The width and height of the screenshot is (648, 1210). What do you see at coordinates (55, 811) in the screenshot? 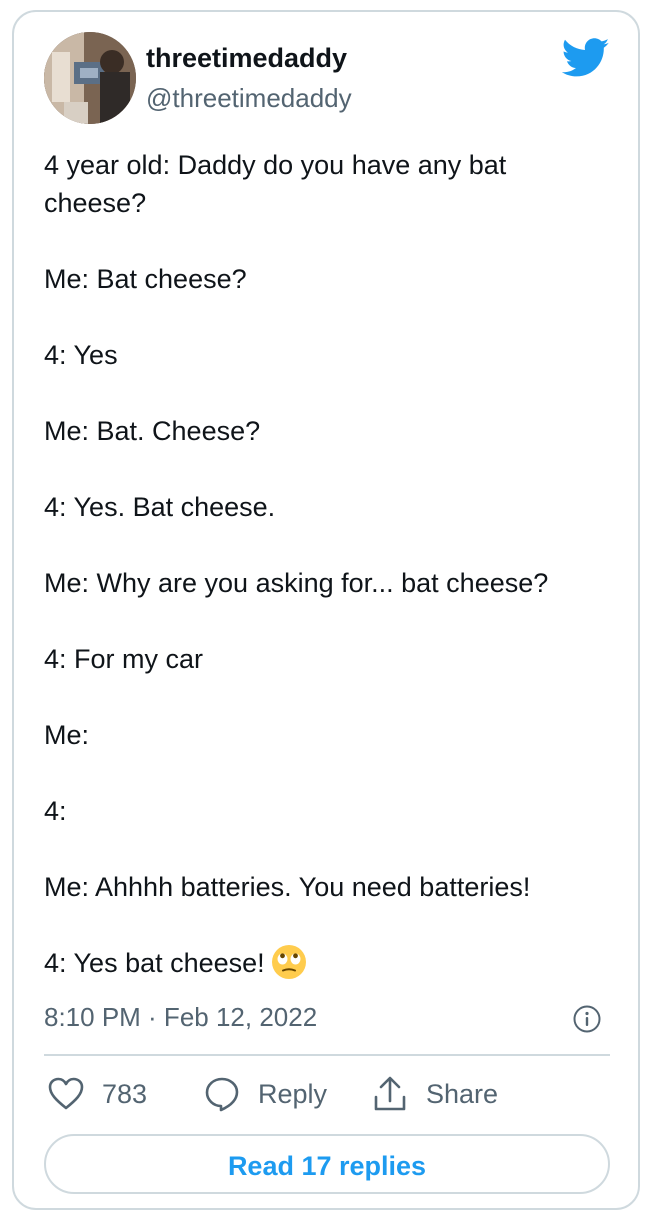
I see `tweet-text-line: 4:` at bounding box center [55, 811].